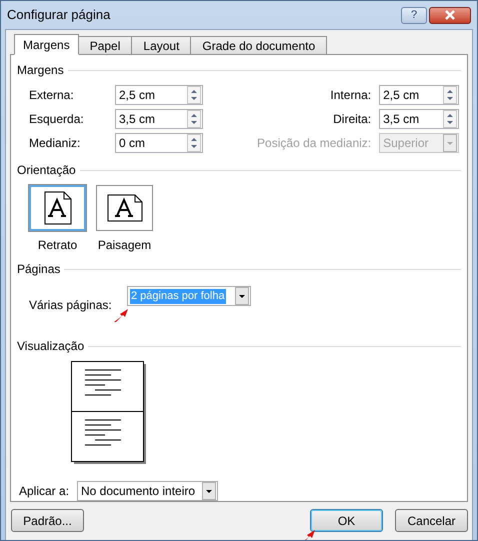 This screenshot has width=478, height=541. Describe the element at coordinates (346, 520) in the screenshot. I see `dialog-button: OK` at that location.